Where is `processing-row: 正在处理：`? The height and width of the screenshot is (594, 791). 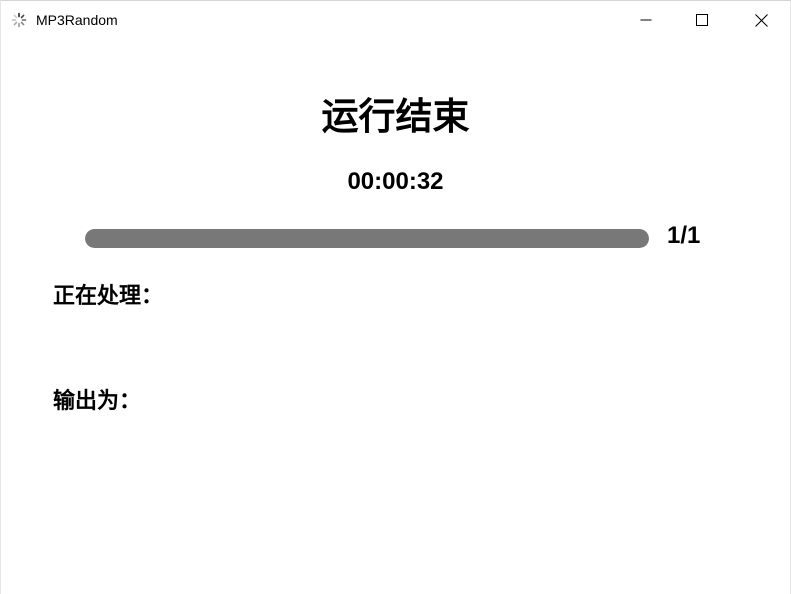 processing-row: 正在处理： is located at coordinates (111, 297).